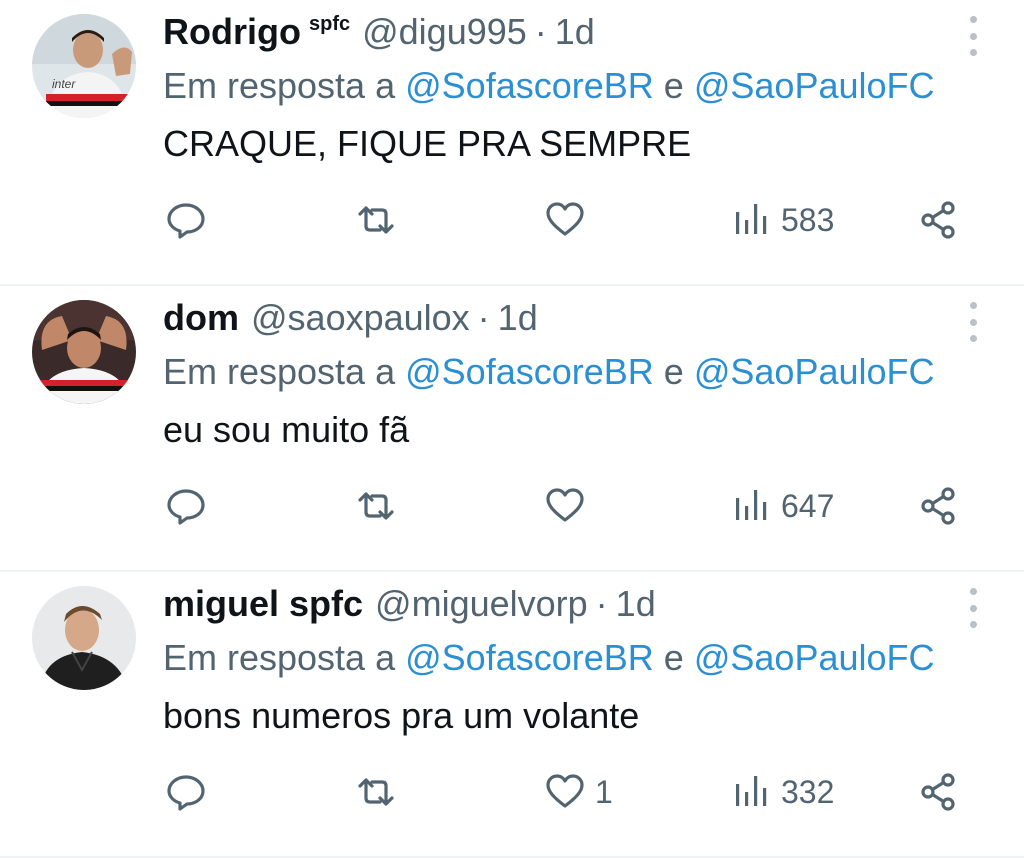 The image size is (1024, 858). Describe the element at coordinates (808, 791) in the screenshot. I see `views-count: 332` at that location.